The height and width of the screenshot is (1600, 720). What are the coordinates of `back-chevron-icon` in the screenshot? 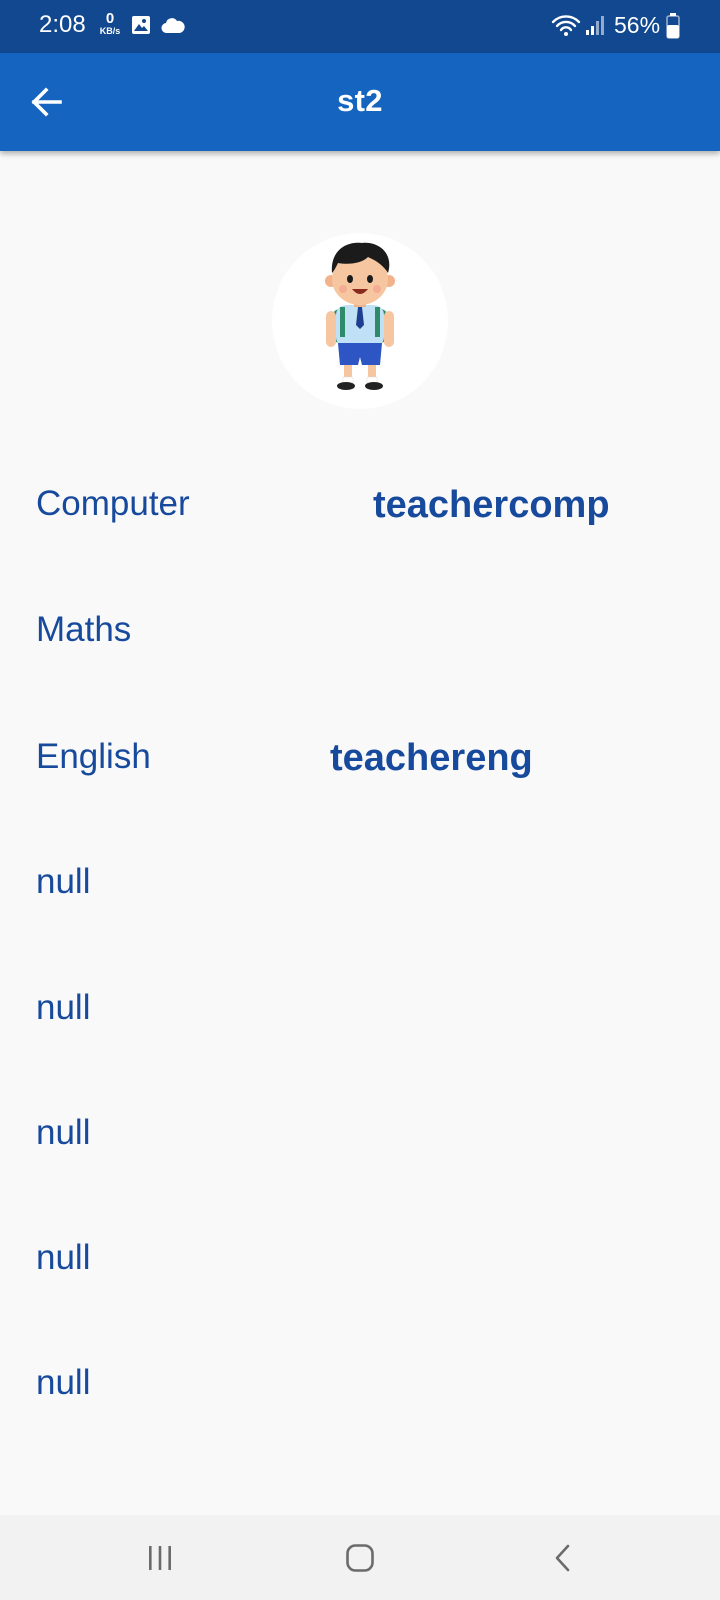 It's located at (562, 1557).